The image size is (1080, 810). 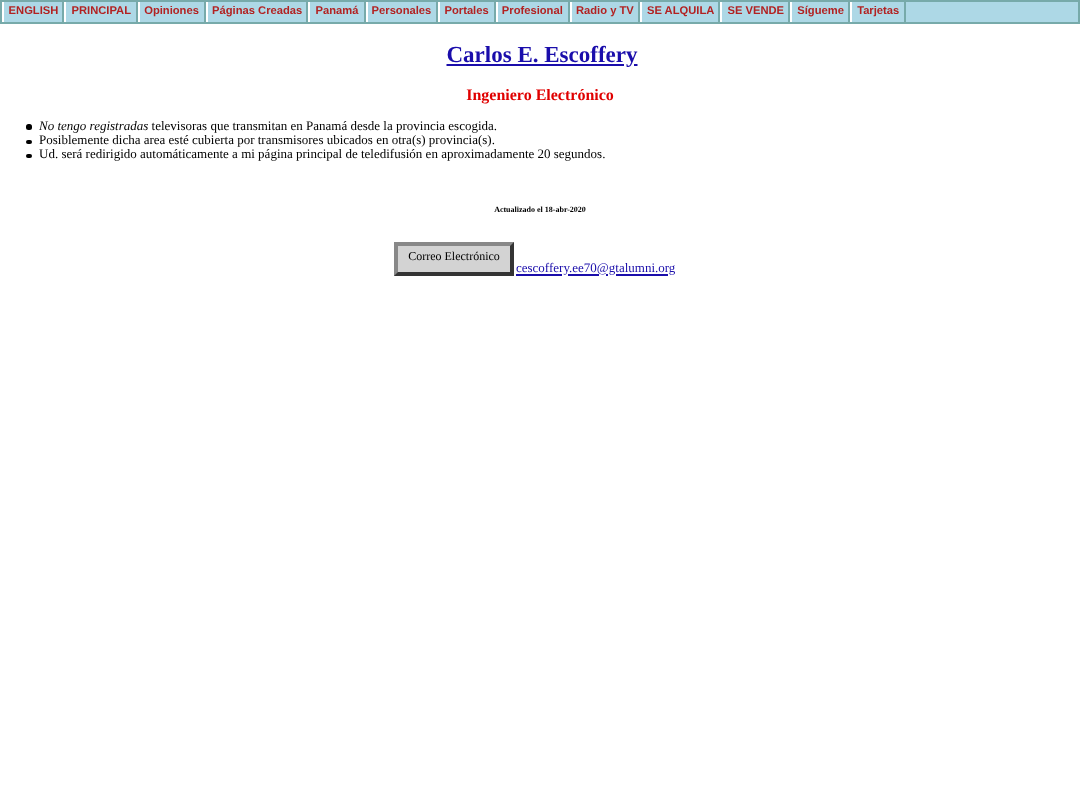 What do you see at coordinates (540, 56) in the screenshot?
I see `page-title: Carlos E. Escoffery` at bounding box center [540, 56].